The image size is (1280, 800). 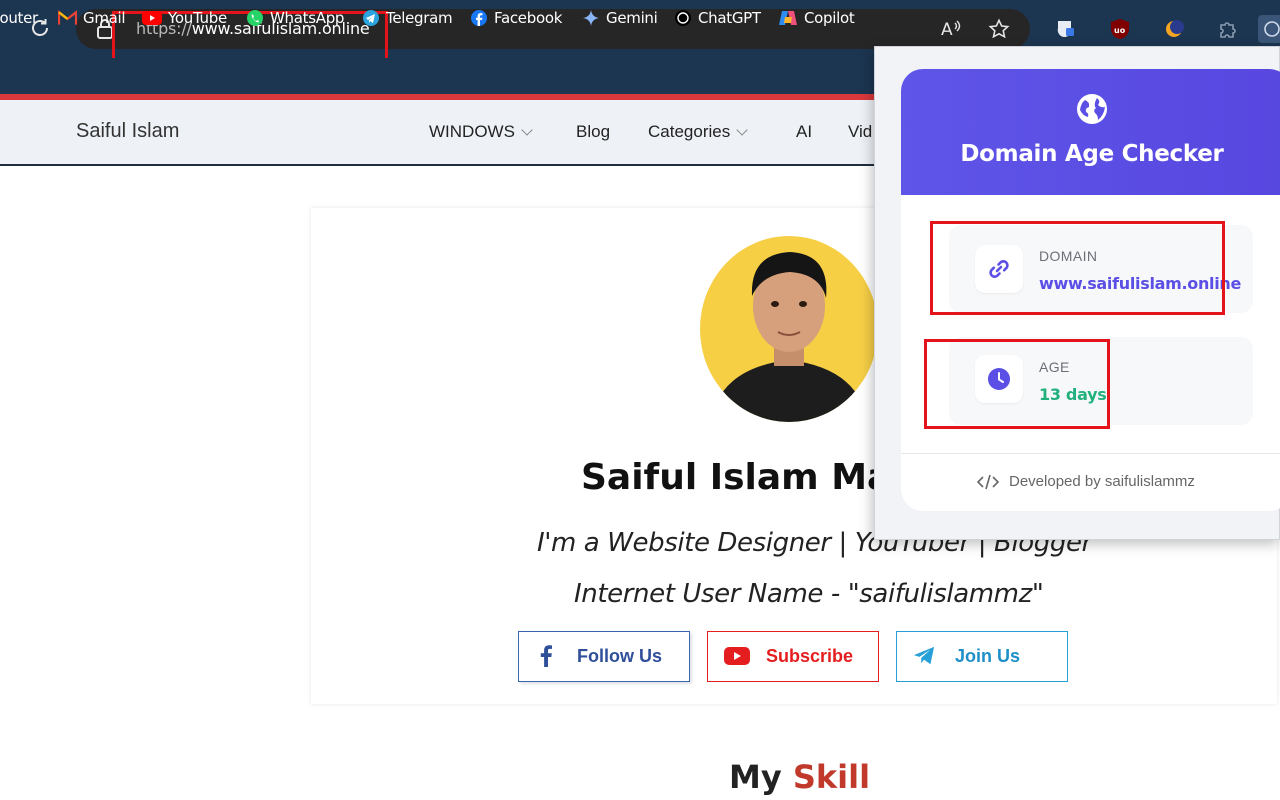 I want to click on bookmark-label: Copilot, so click(x=829, y=18).